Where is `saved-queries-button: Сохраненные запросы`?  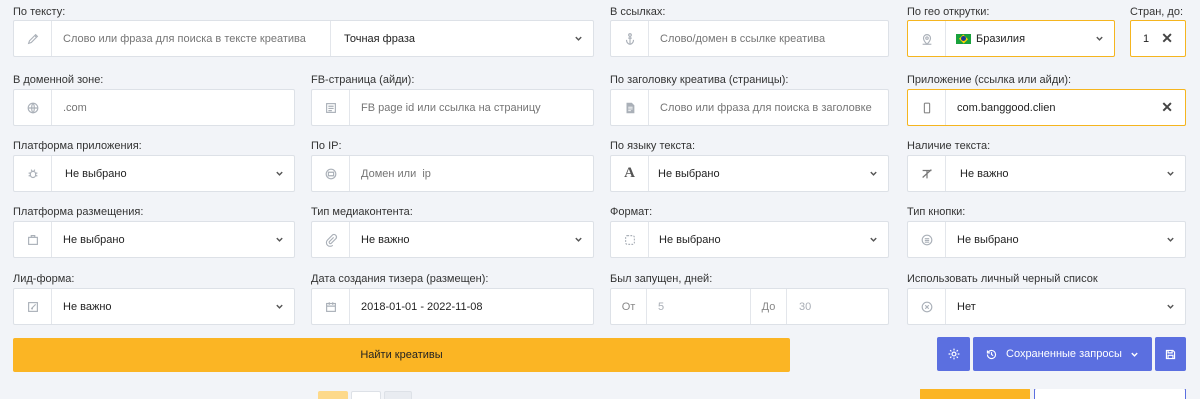 saved-queries-button: Сохраненные запросы is located at coordinates (1062, 354).